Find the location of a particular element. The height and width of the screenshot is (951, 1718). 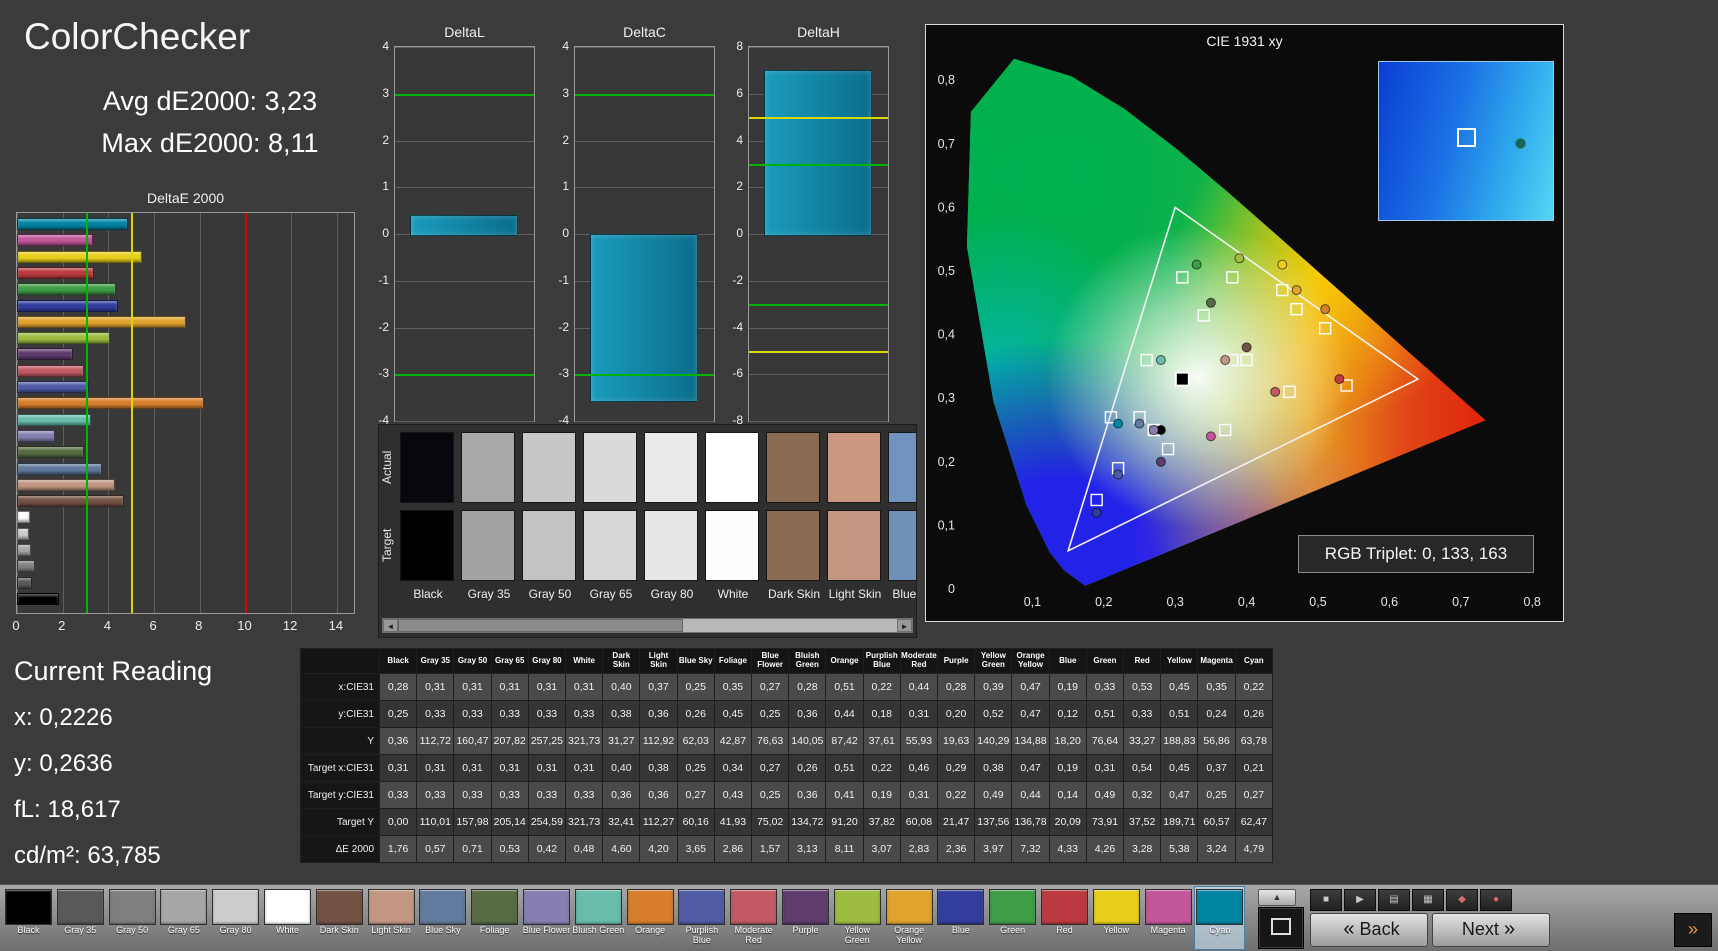

table-cell: 0,36 is located at coordinates (807, 795).